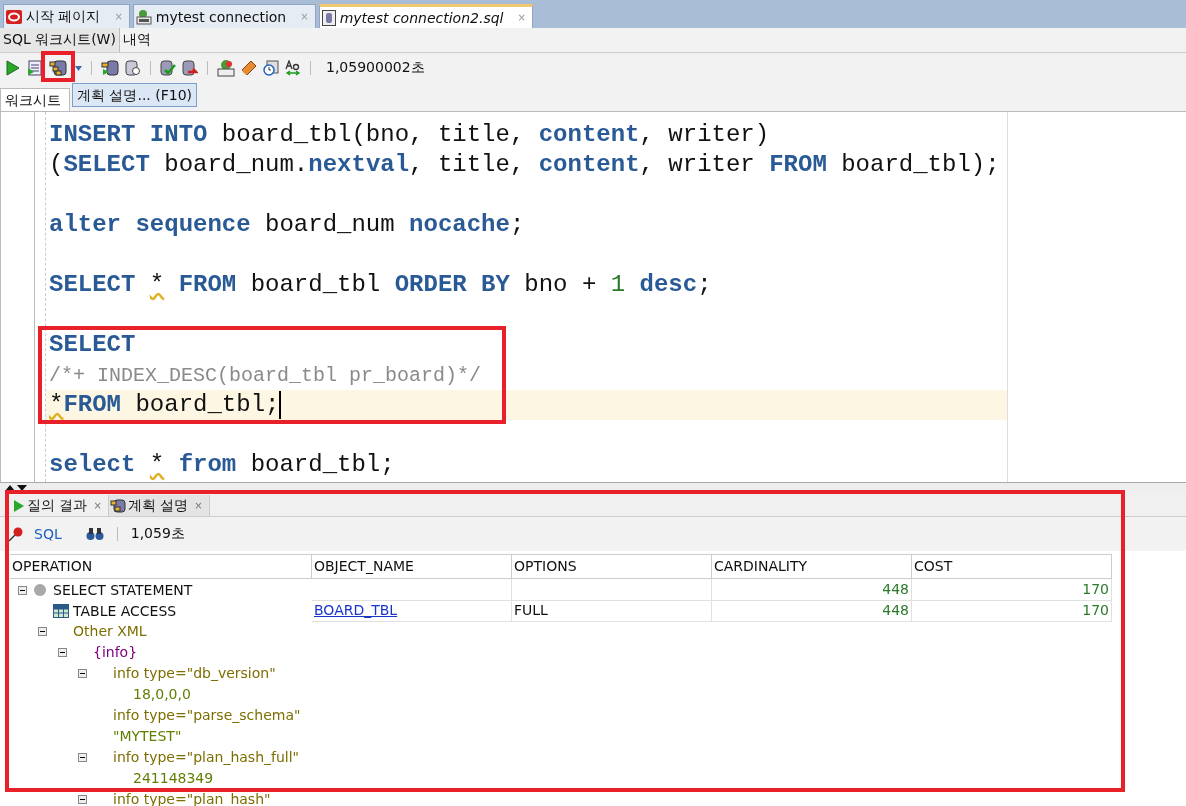 The image size is (1186, 806). I want to click on tree-node: TABLE ACCESS, so click(125, 611).